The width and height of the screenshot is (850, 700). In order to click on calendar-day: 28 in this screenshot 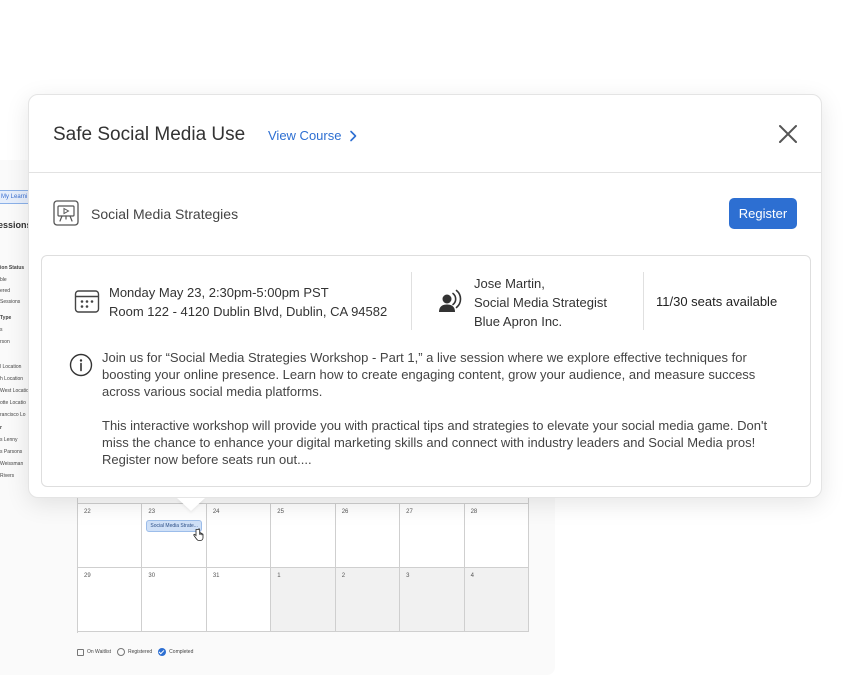, I will do `click(496, 536)`.